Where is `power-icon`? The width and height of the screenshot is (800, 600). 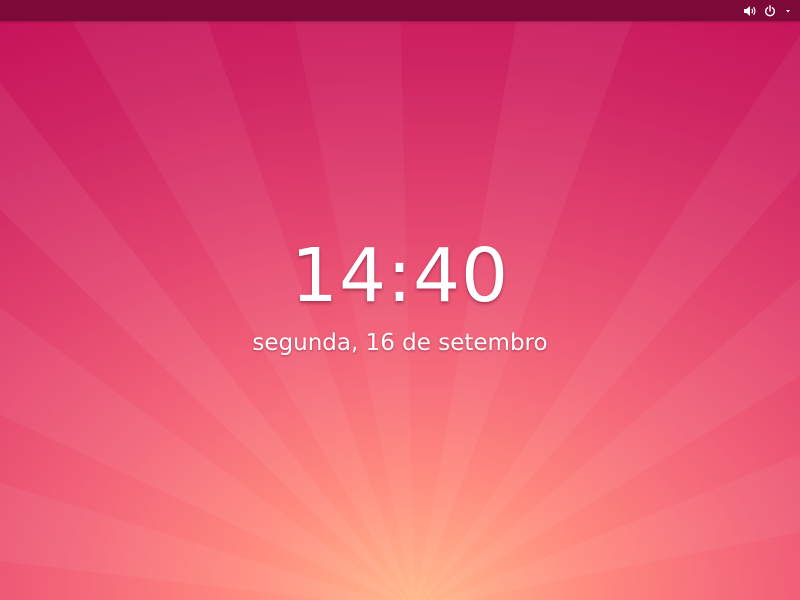
power-icon is located at coordinates (770, 10).